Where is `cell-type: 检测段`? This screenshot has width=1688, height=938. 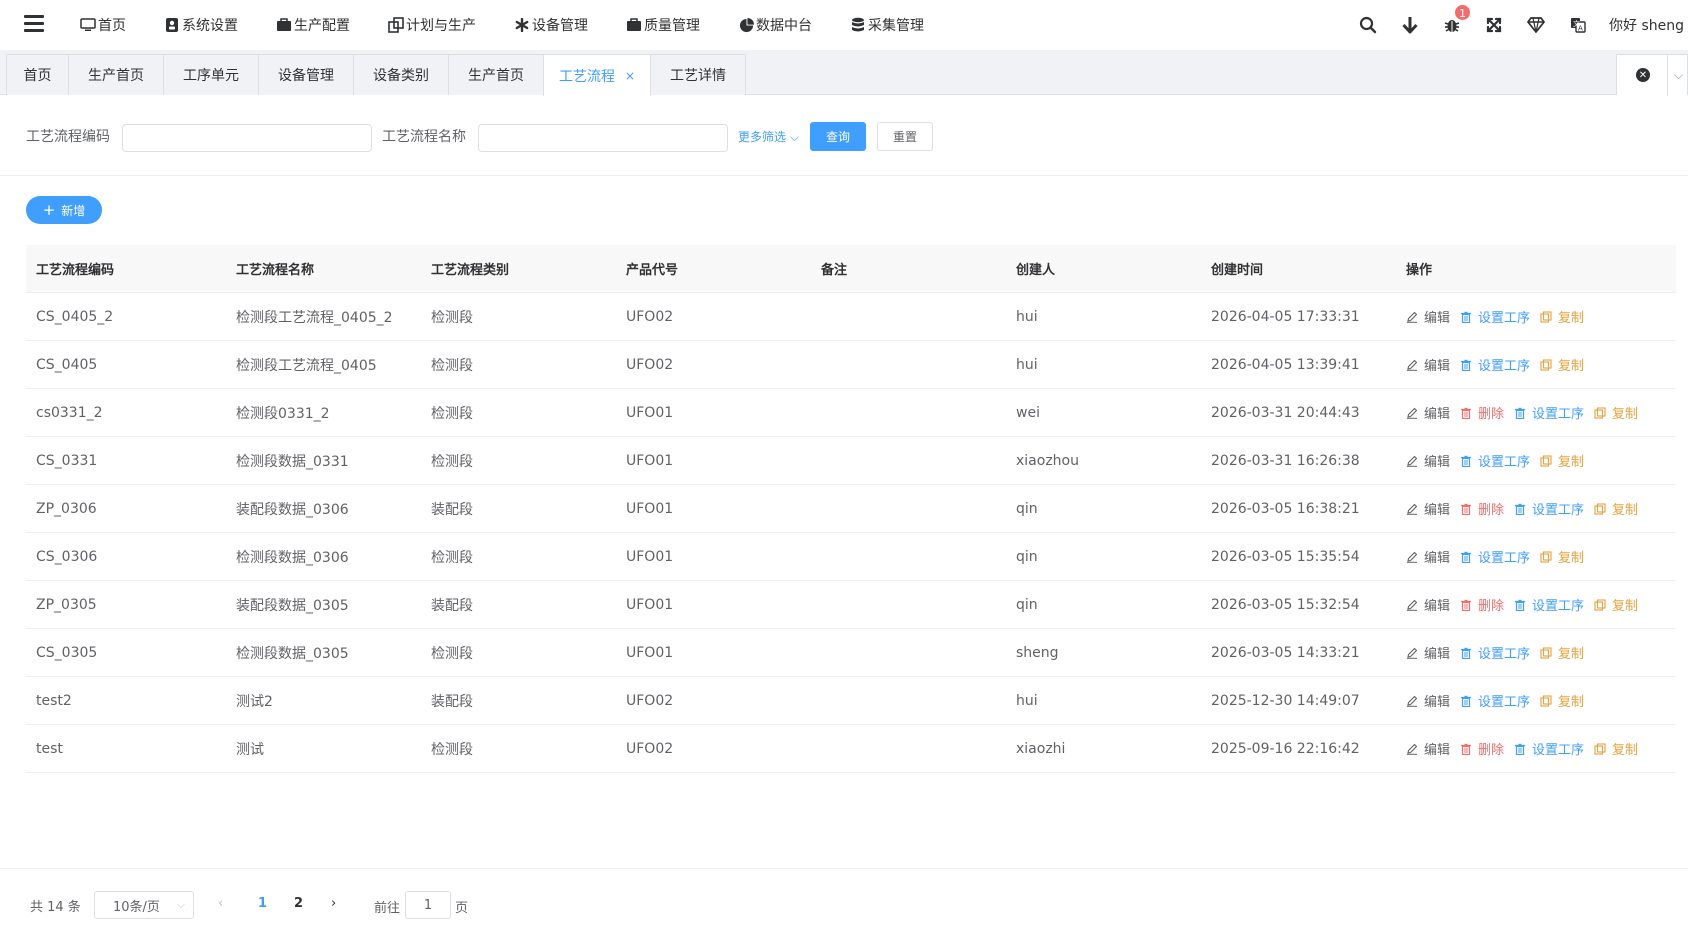
cell-type: 检测段 is located at coordinates (452, 317).